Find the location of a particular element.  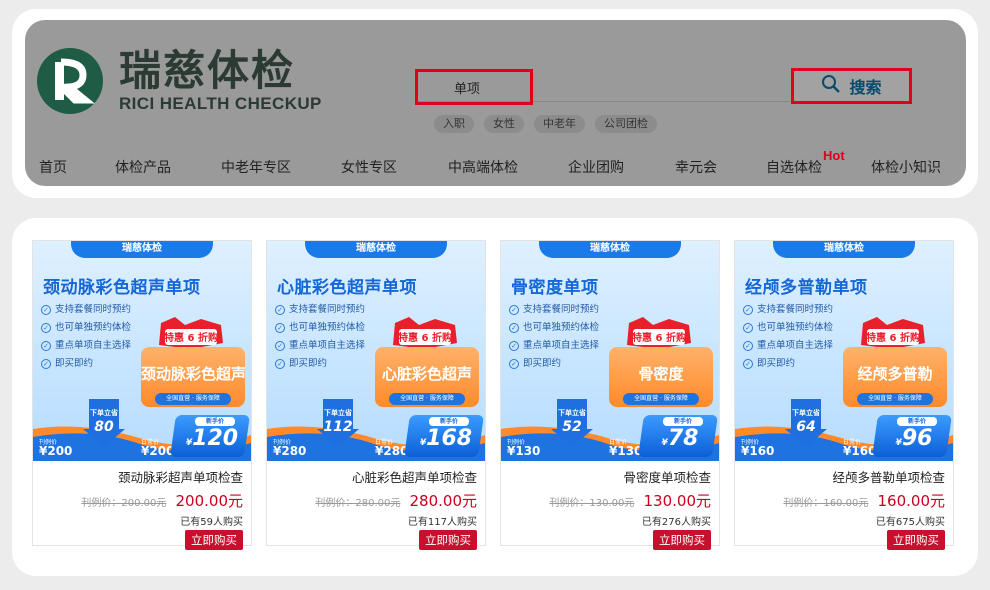

price-row: 刊例价：130.00元 130.00元 is located at coordinates (606, 500).